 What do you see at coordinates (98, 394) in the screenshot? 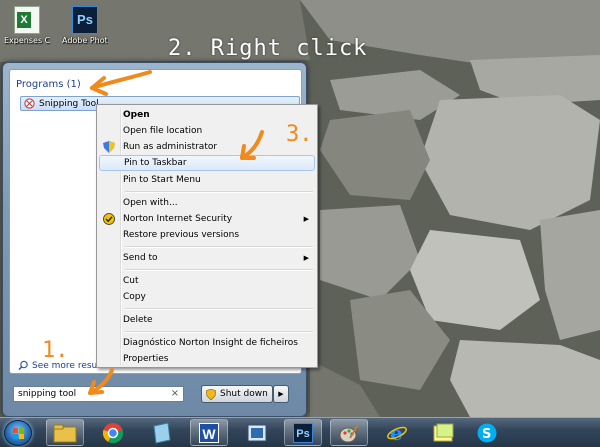
I see `start-search-input` at bounding box center [98, 394].